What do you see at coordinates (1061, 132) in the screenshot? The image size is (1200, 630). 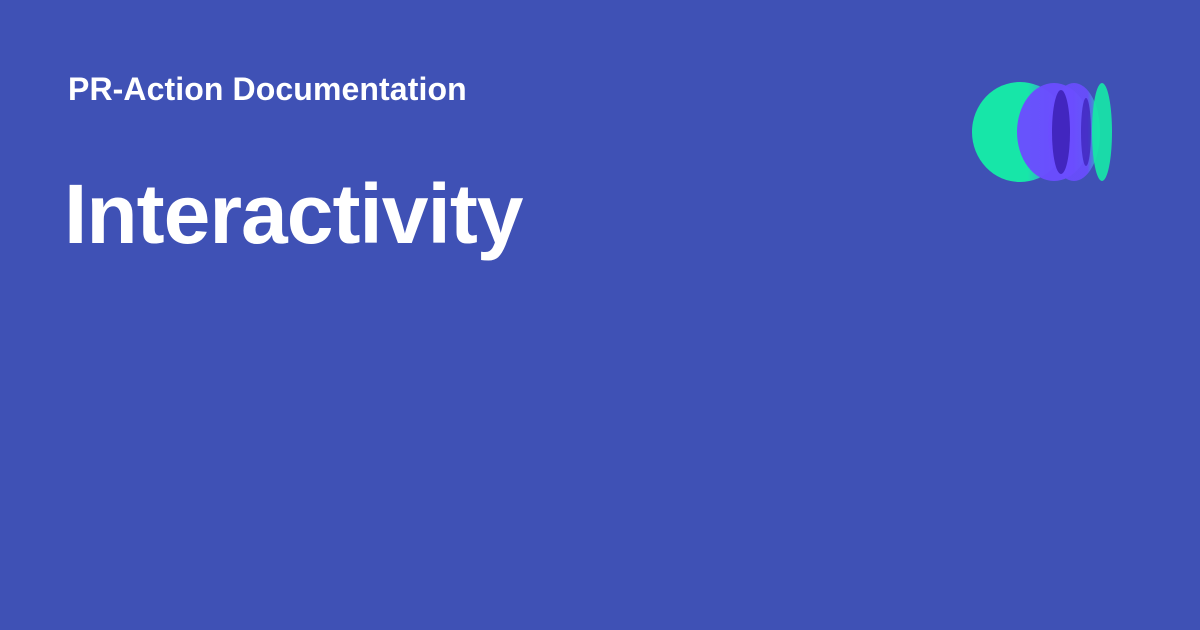 I see `logo-inner-dark-lens` at bounding box center [1061, 132].